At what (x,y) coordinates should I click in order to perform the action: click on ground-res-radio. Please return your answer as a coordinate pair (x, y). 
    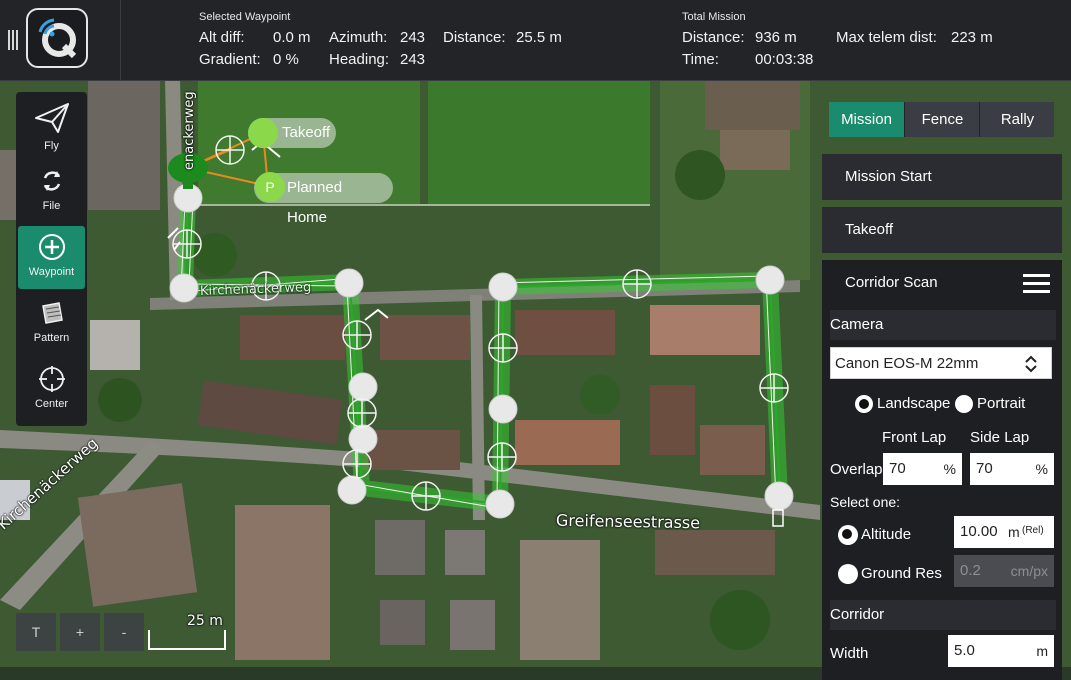
    Looking at the image, I should click on (848, 574).